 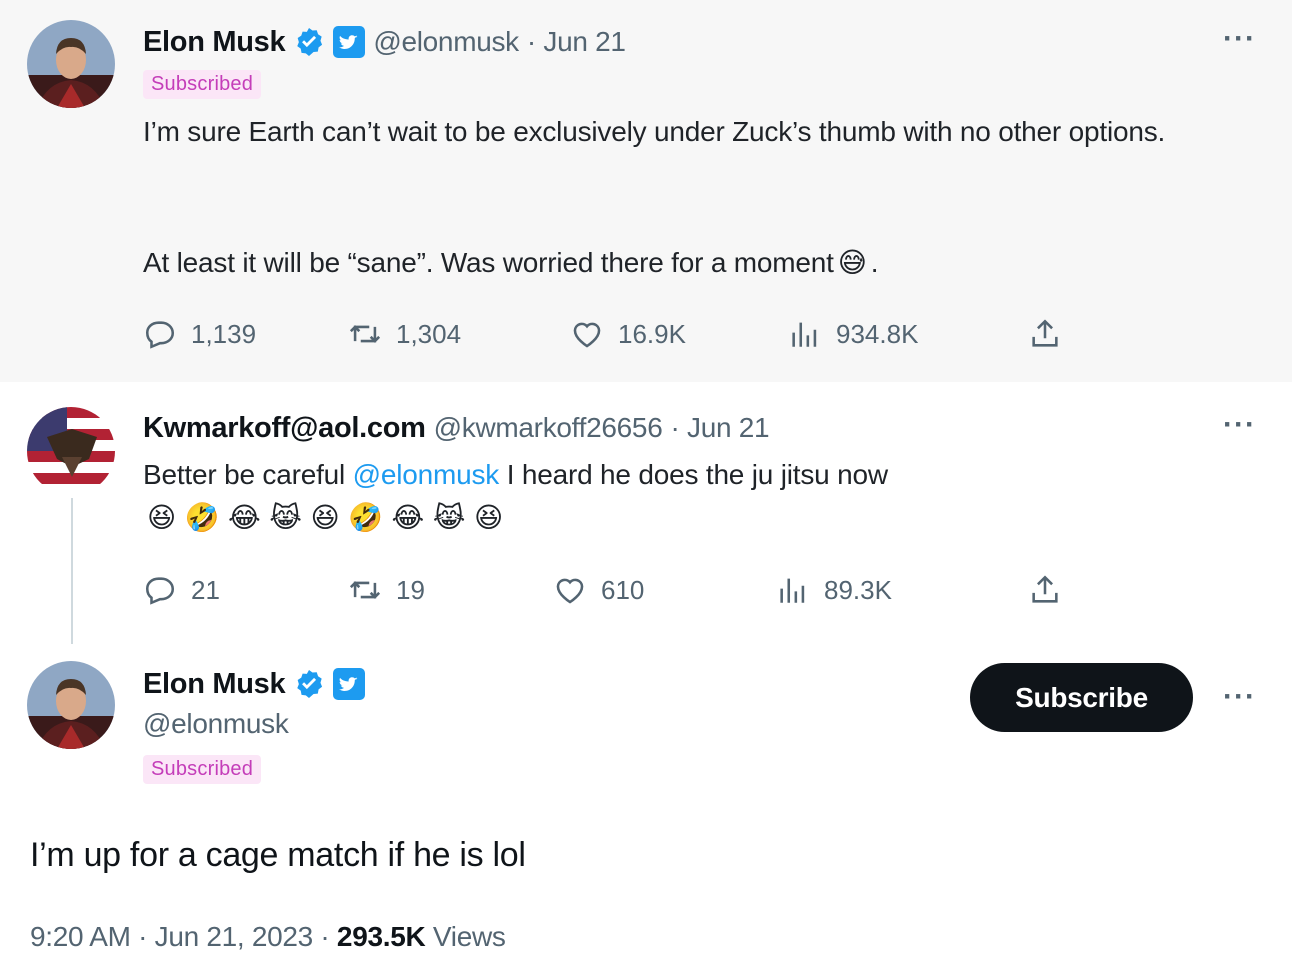 What do you see at coordinates (205, 589) in the screenshot?
I see `reply-count: 21` at bounding box center [205, 589].